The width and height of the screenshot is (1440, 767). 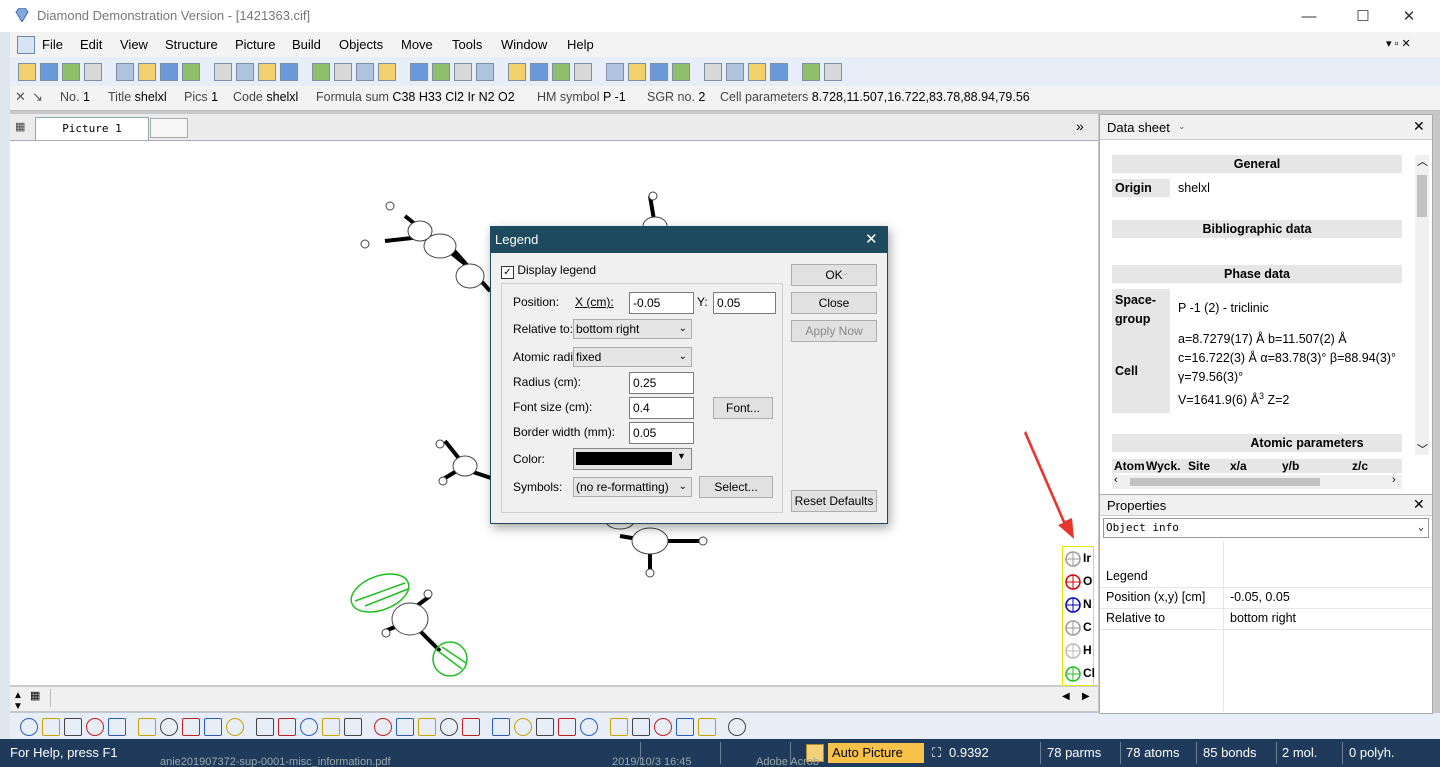 What do you see at coordinates (632, 329) in the screenshot?
I see `relative-to-select: bottom right ⌄` at bounding box center [632, 329].